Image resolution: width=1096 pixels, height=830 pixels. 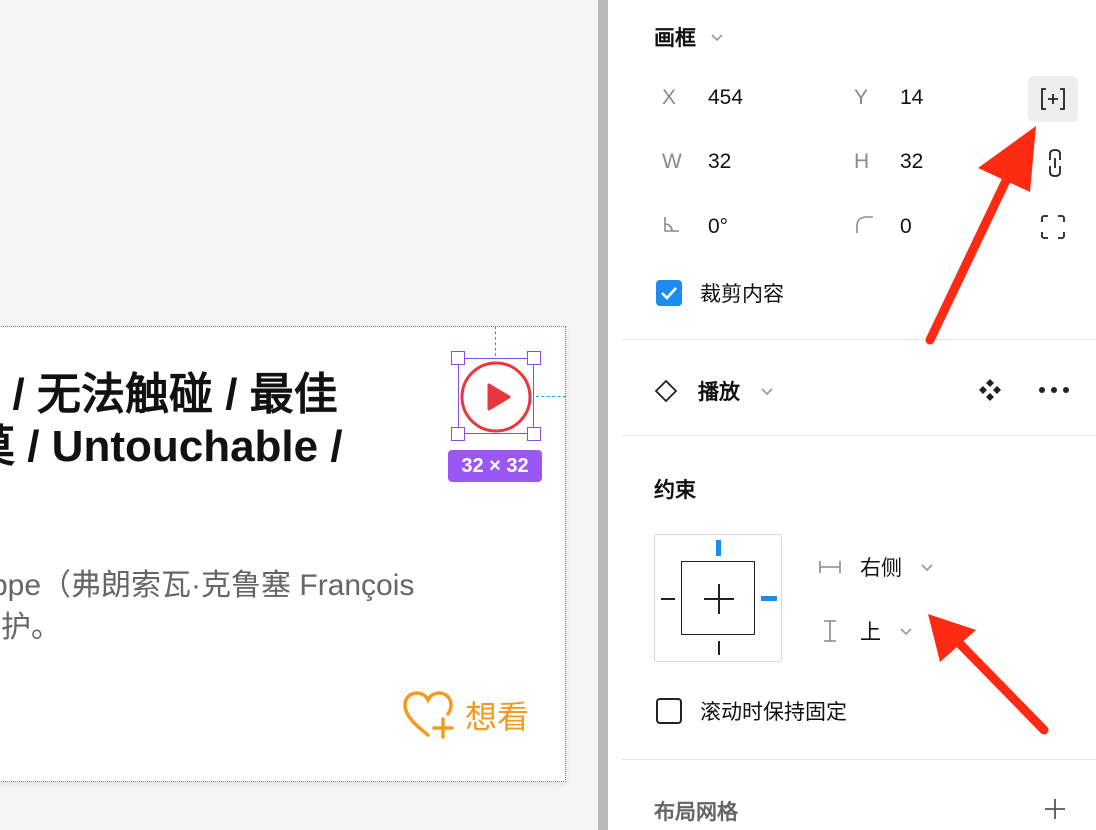 I want to click on rotation-label, so click(x=685, y=227).